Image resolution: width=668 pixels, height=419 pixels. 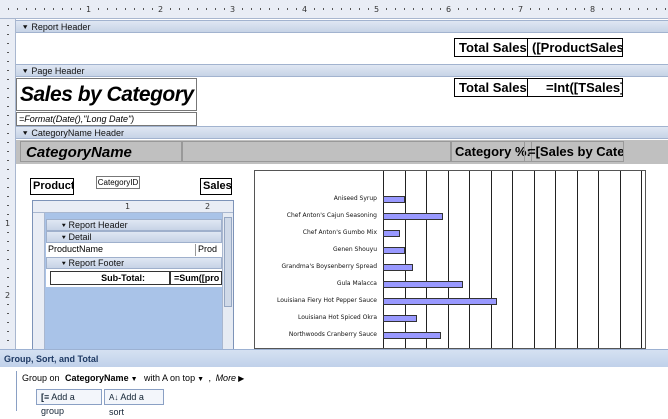 I want to click on product-sales-field: Prod, so click(x=210, y=250).